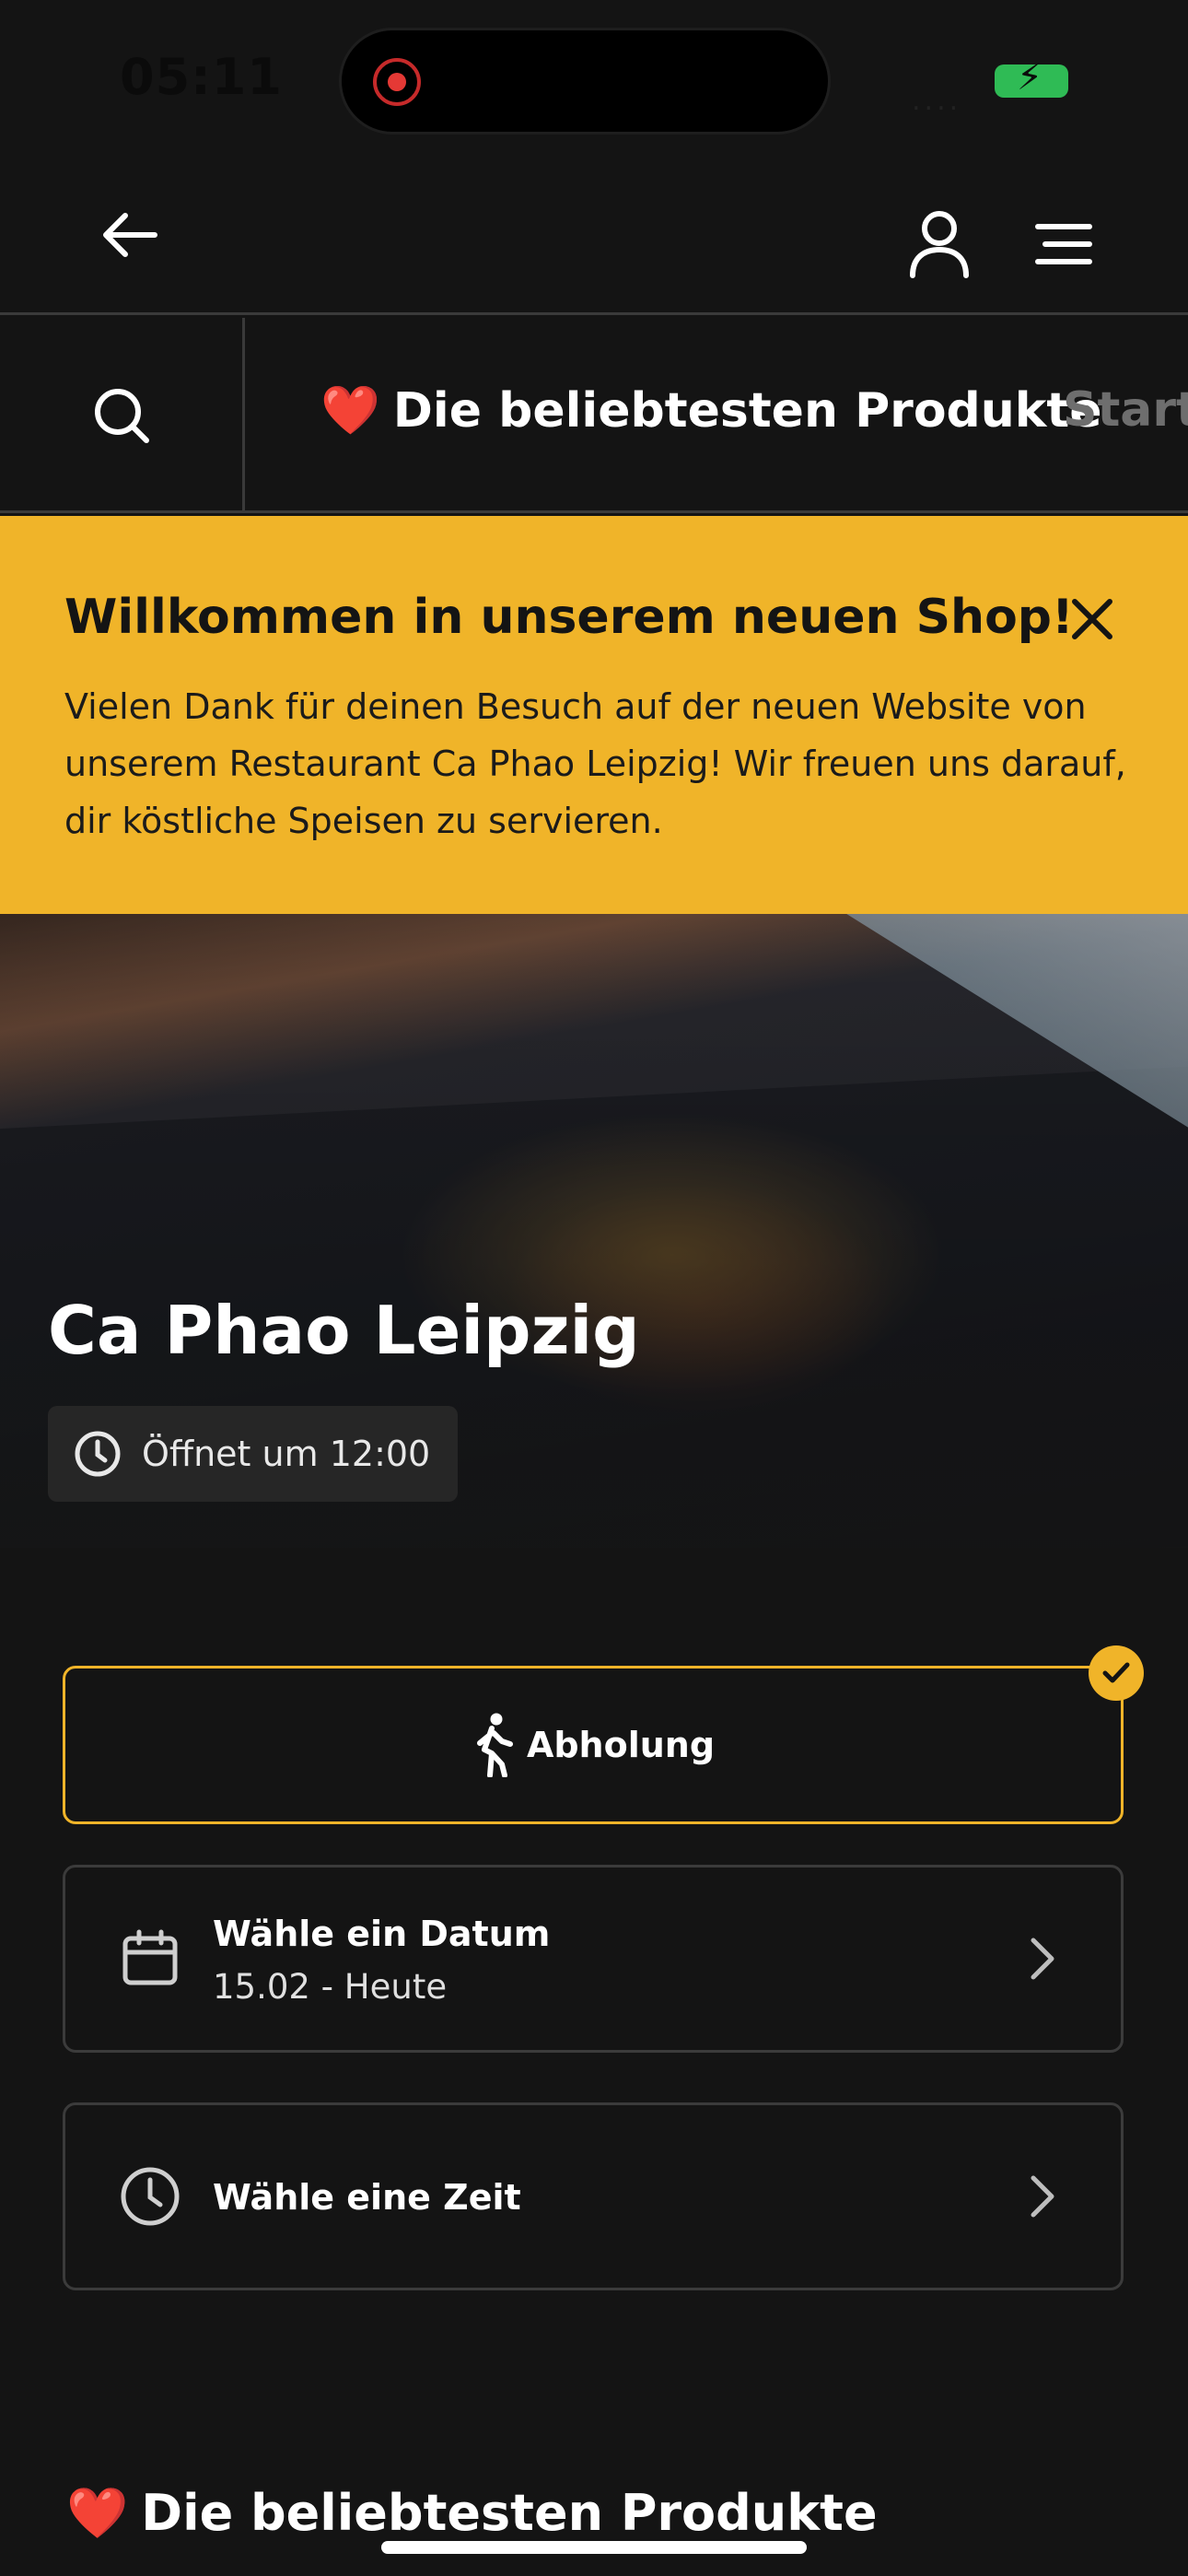 The width and height of the screenshot is (1188, 2576). Describe the element at coordinates (510, 2513) in the screenshot. I see `section-title-text: Die beliebtesten Produkte` at that location.